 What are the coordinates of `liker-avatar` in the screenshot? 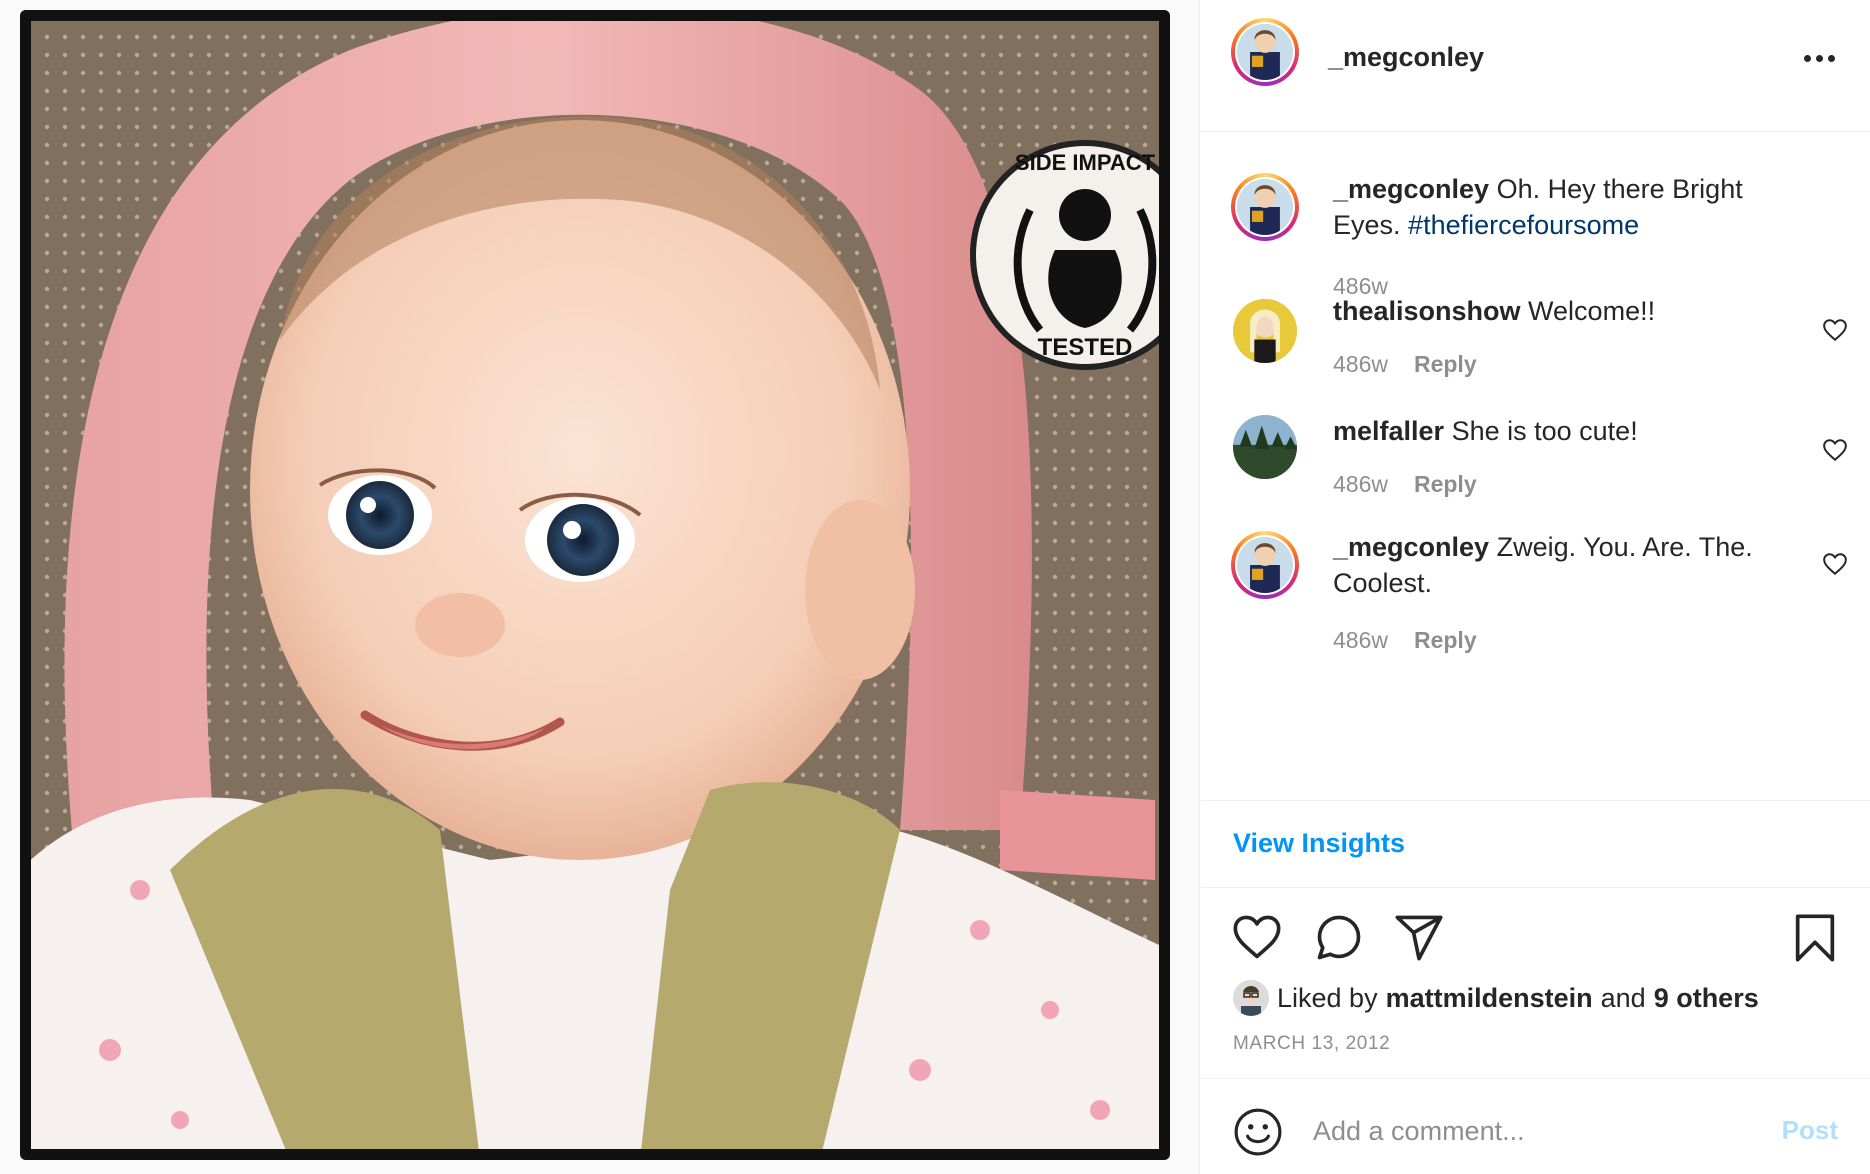 It's located at (1251, 998).